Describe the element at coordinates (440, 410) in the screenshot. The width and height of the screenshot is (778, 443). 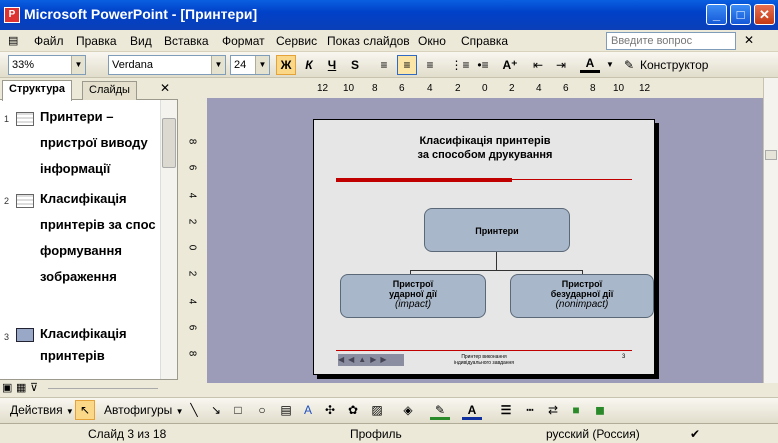
I see `line-color-icon: ✎` at that location.